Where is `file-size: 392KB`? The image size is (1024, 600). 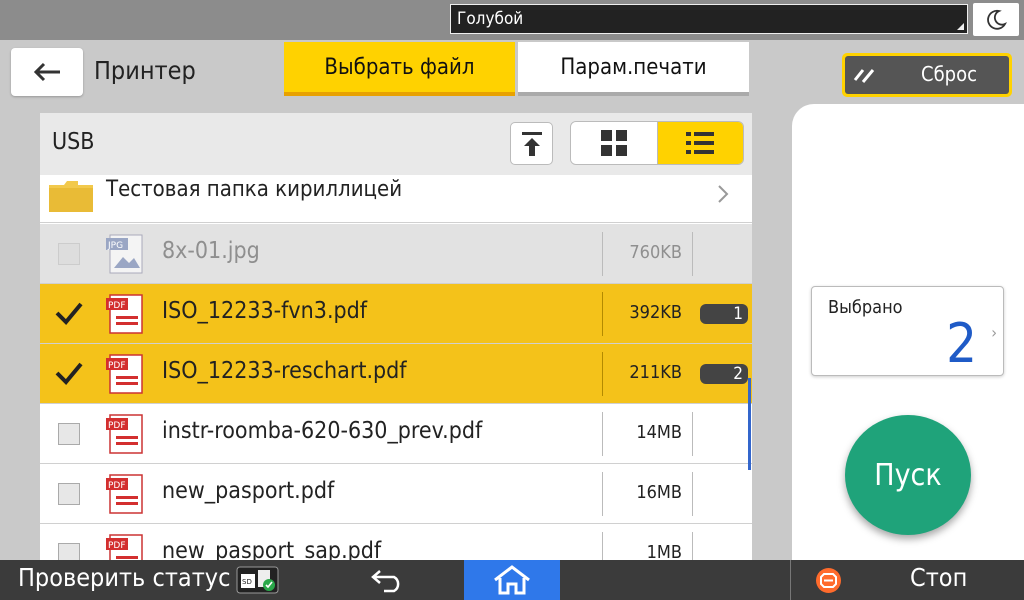
file-size: 392KB is located at coordinates (655, 312).